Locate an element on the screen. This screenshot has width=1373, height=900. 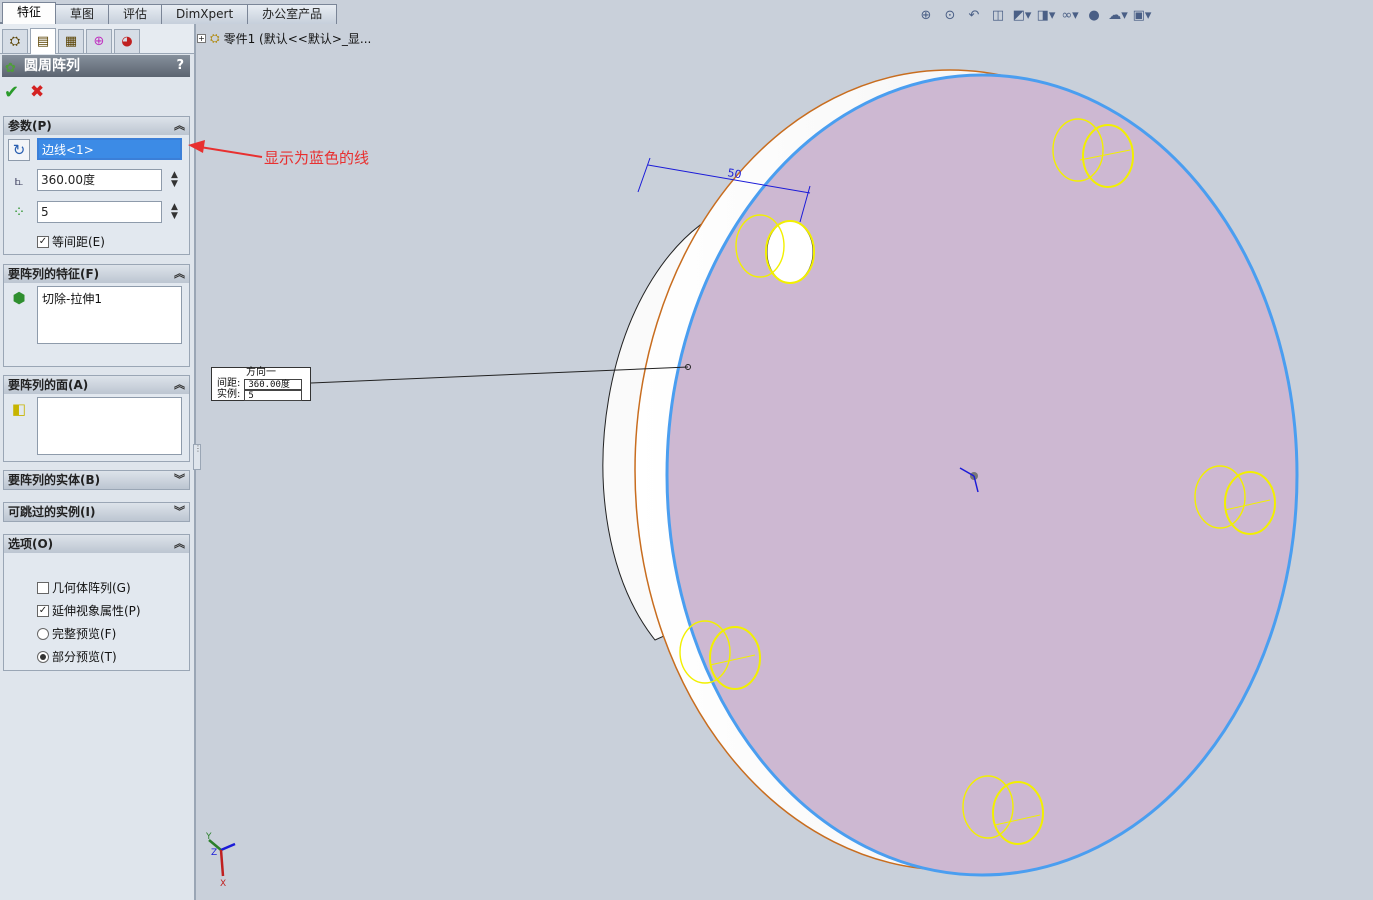
tab-office-products: 办公室产品 is located at coordinates (292, 14).